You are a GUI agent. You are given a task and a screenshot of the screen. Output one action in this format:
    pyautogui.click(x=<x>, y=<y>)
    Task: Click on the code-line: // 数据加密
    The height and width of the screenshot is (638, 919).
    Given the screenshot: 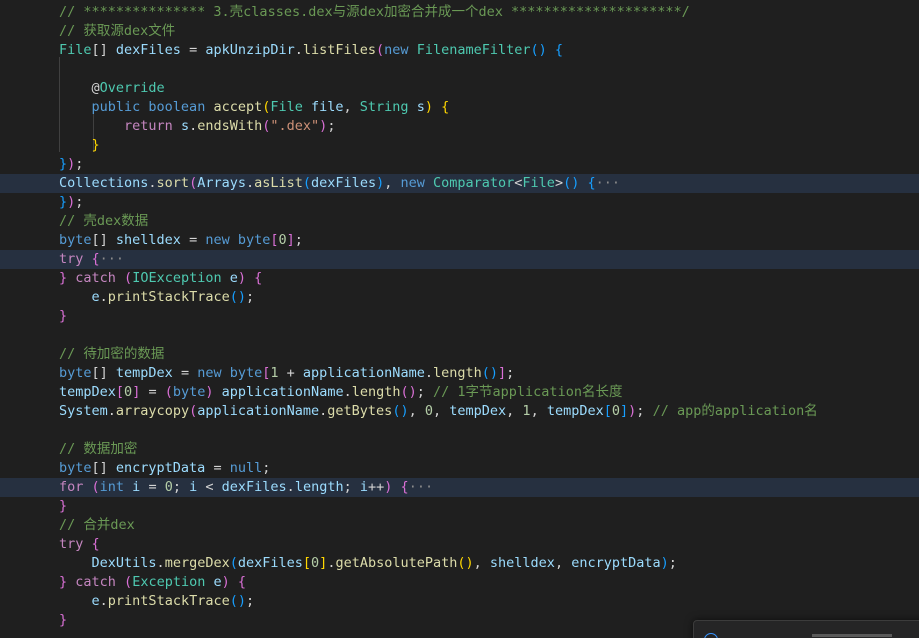 What is the action you would take?
    pyautogui.click(x=459, y=449)
    